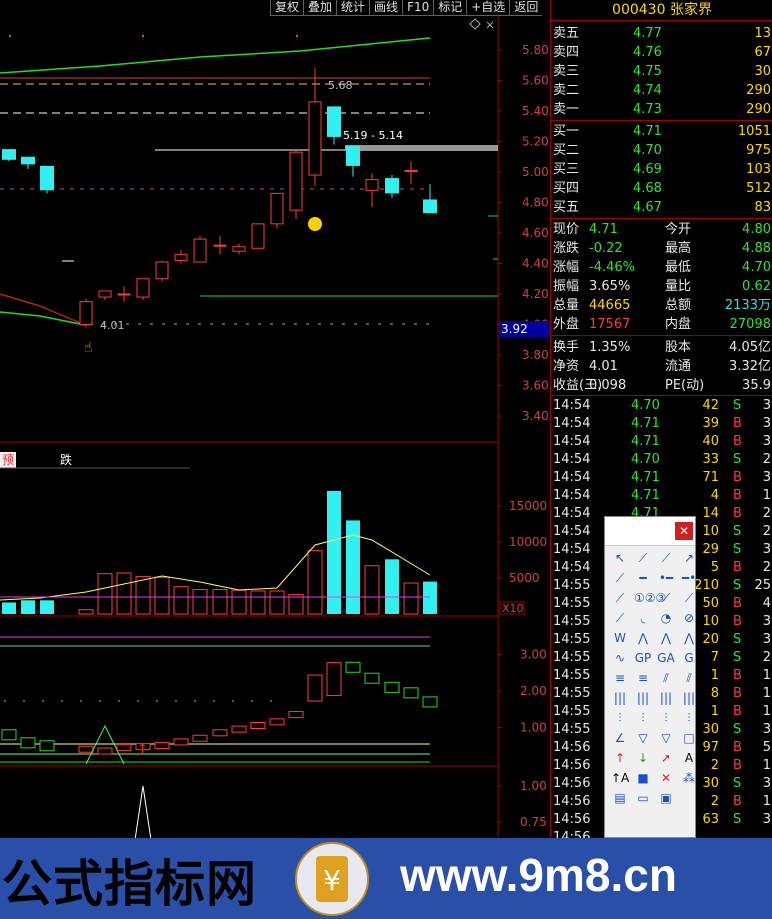 The image size is (772, 919). What do you see at coordinates (650, 598) in the screenshot?
I see `drawing-tool-icon: ①②③` at bounding box center [650, 598].